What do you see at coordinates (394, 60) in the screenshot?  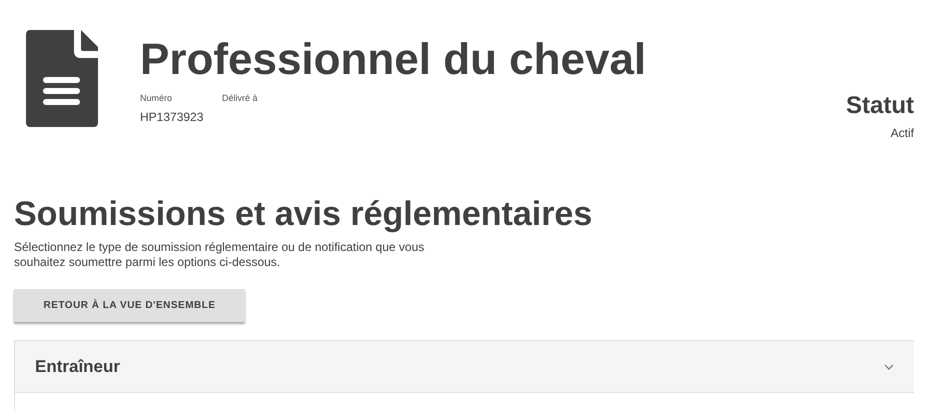 I see `page-title: Professionnel du cheval` at bounding box center [394, 60].